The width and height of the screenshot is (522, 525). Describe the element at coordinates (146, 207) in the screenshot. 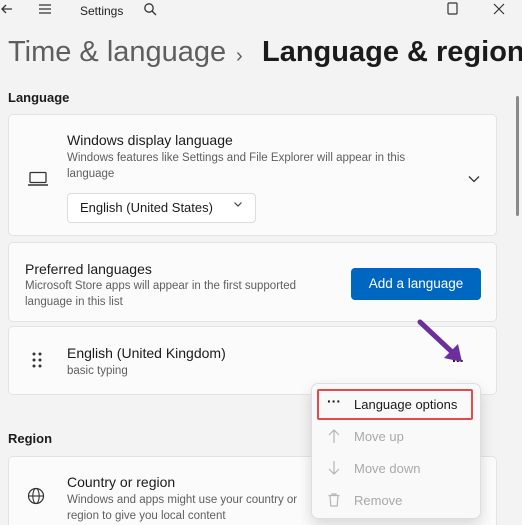

I see `display-language-selected: English (United States)` at that location.